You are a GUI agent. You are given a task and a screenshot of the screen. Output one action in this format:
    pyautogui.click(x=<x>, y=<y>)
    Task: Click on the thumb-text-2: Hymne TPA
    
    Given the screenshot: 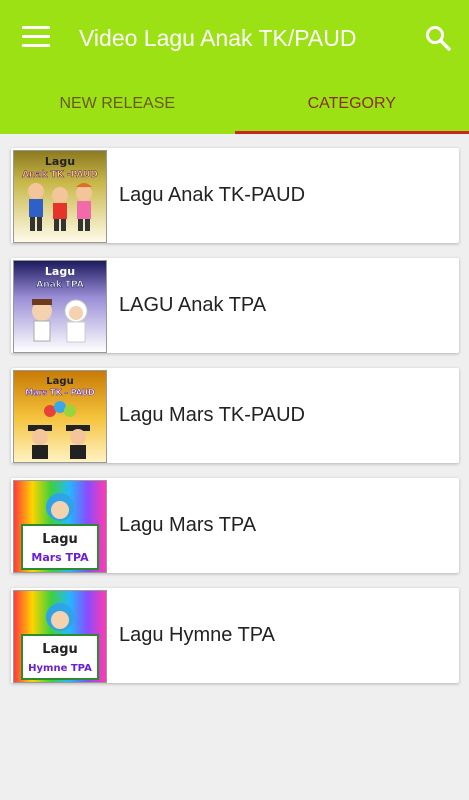 What is the action you would take?
    pyautogui.click(x=60, y=668)
    